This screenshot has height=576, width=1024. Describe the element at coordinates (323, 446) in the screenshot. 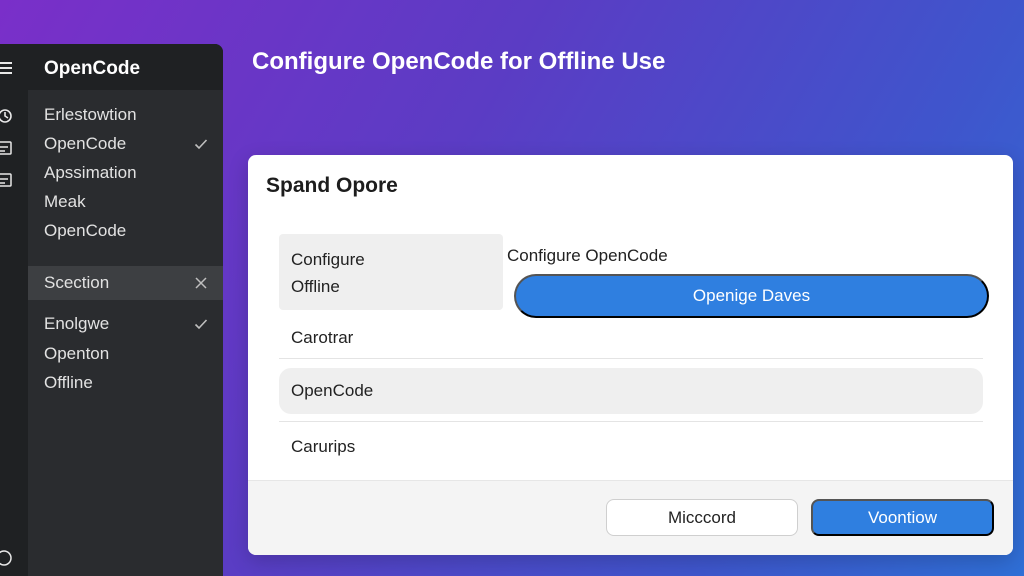

I see `list-item-label: Carurips` at that location.